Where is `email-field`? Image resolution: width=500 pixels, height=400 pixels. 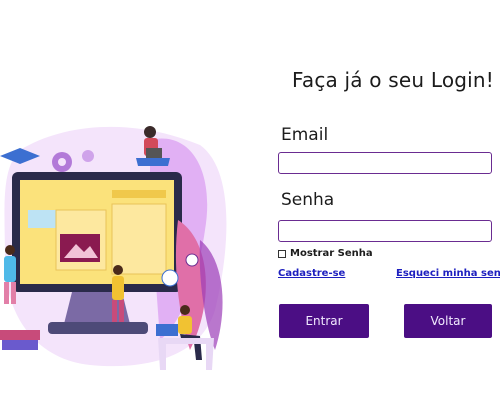 email-field is located at coordinates (385, 163).